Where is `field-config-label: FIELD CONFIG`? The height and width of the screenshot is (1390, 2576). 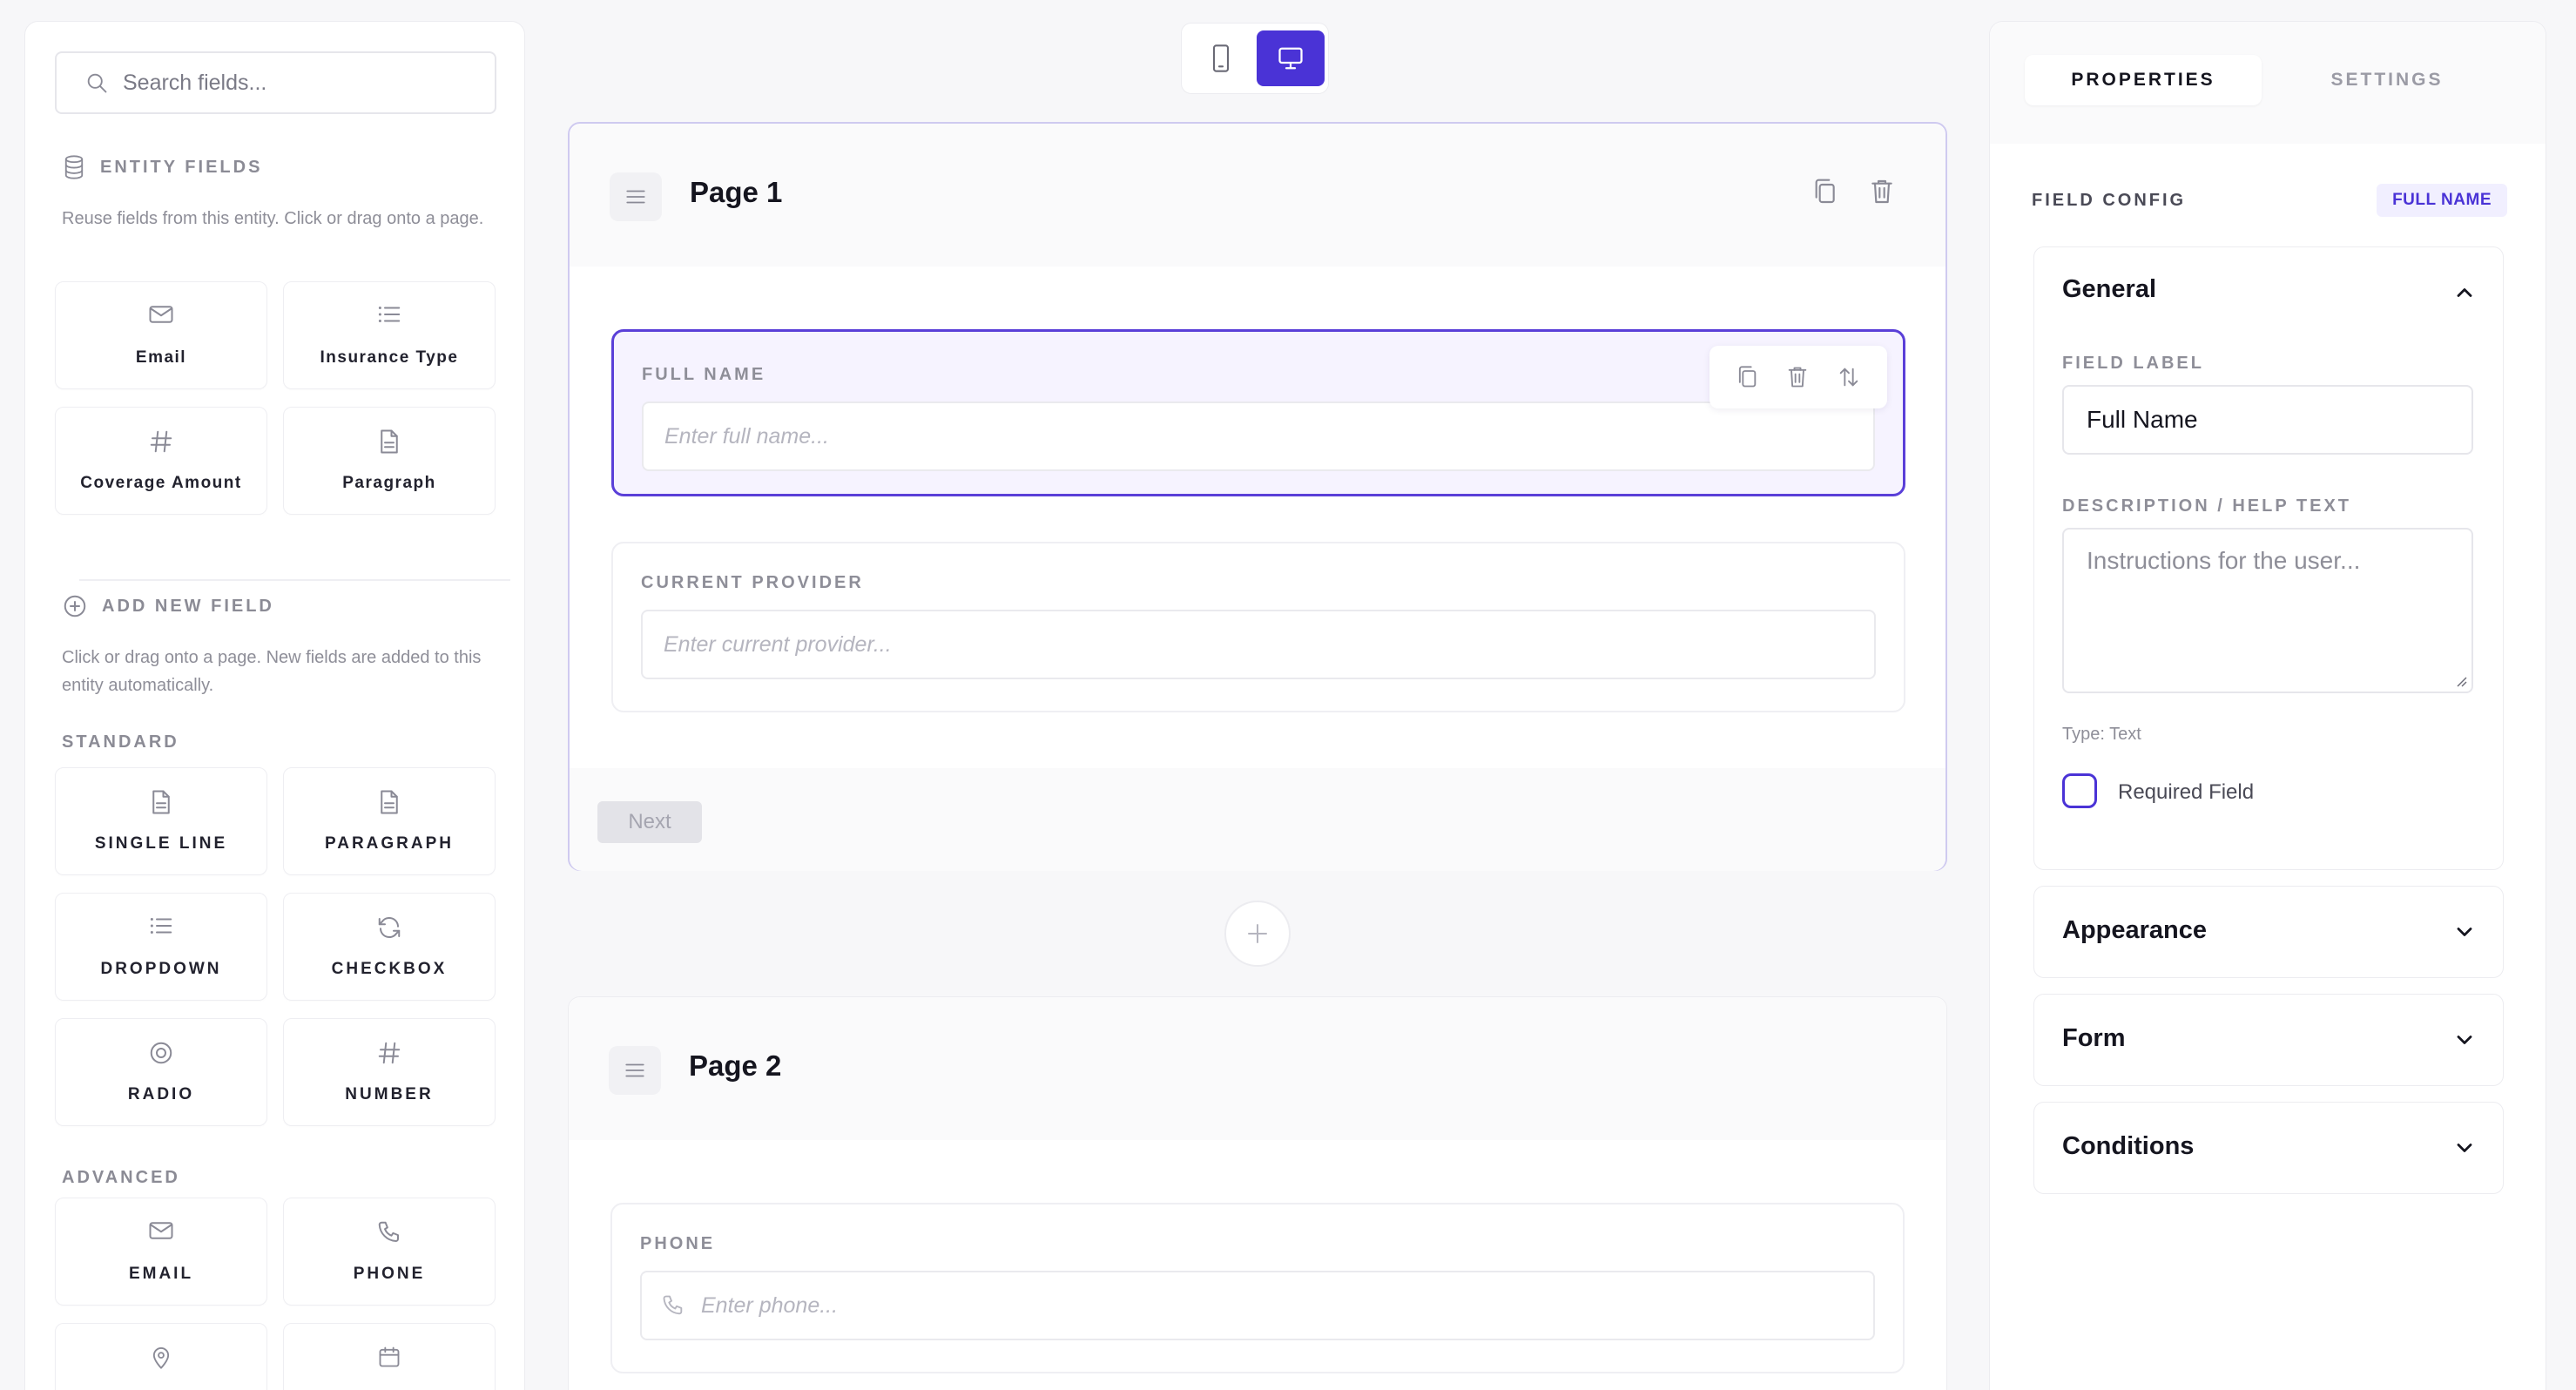
field-config-label: FIELD CONFIG is located at coordinates (2109, 200).